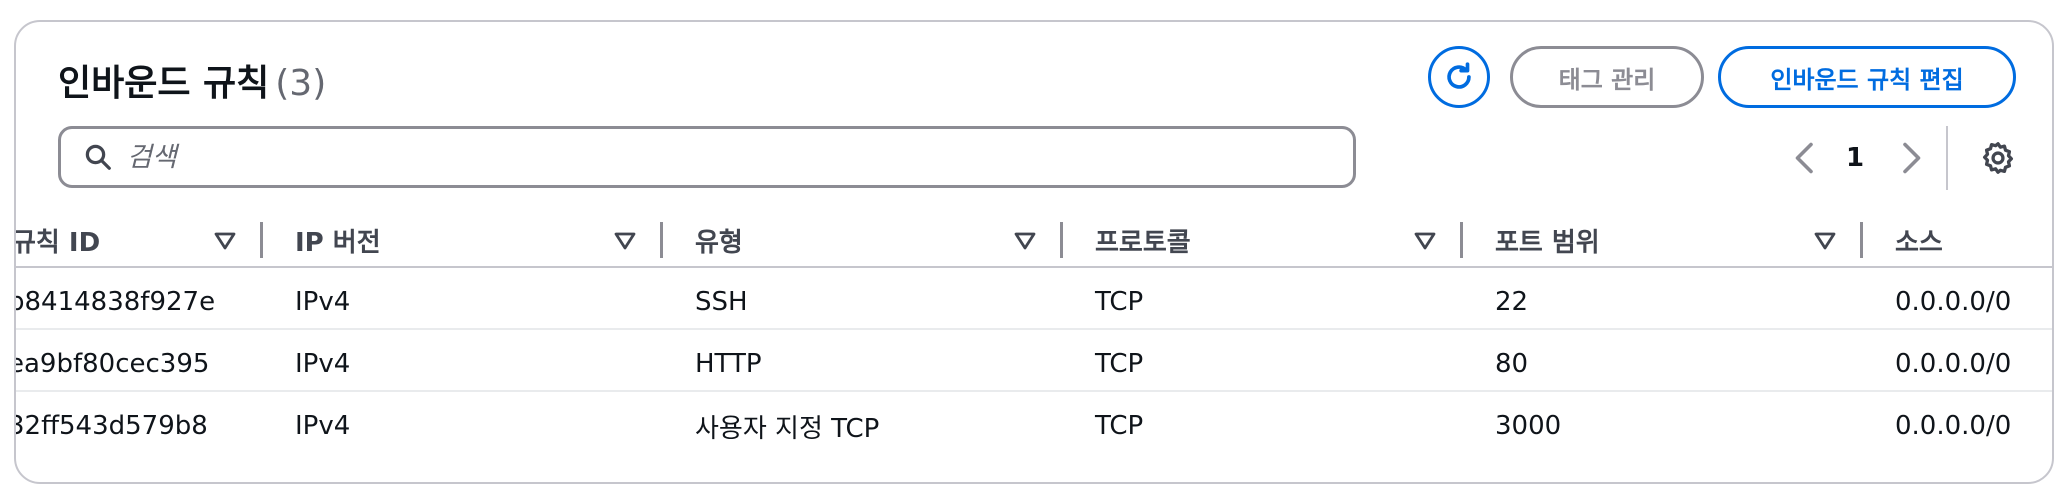 The image size is (2066, 488). Describe the element at coordinates (115, 302) in the screenshot. I see `table-cell-rule-id: b8414838f927e` at that location.